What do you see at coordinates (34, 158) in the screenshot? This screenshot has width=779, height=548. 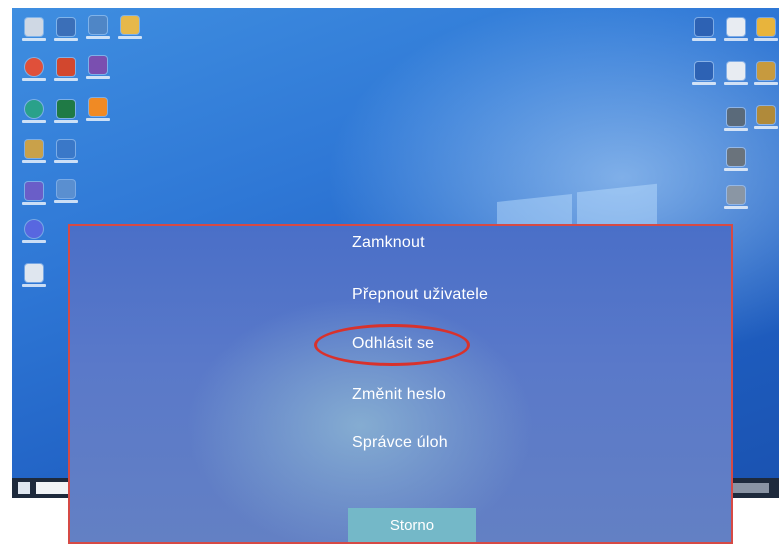 I see `file-icon` at bounding box center [34, 158].